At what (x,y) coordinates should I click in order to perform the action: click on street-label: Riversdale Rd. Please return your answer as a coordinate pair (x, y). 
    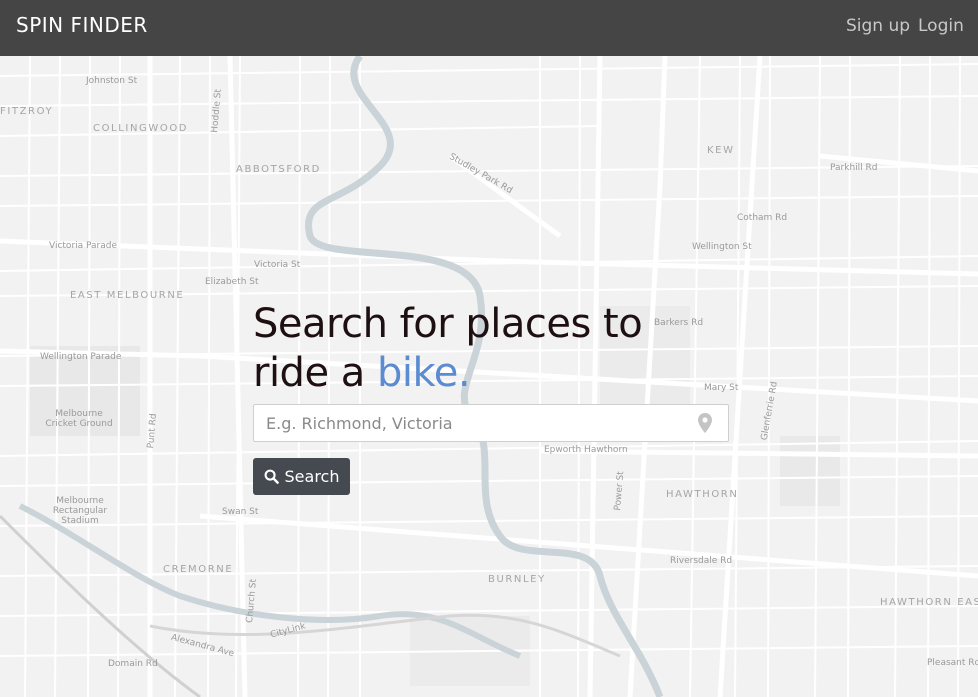
    Looking at the image, I should click on (701, 561).